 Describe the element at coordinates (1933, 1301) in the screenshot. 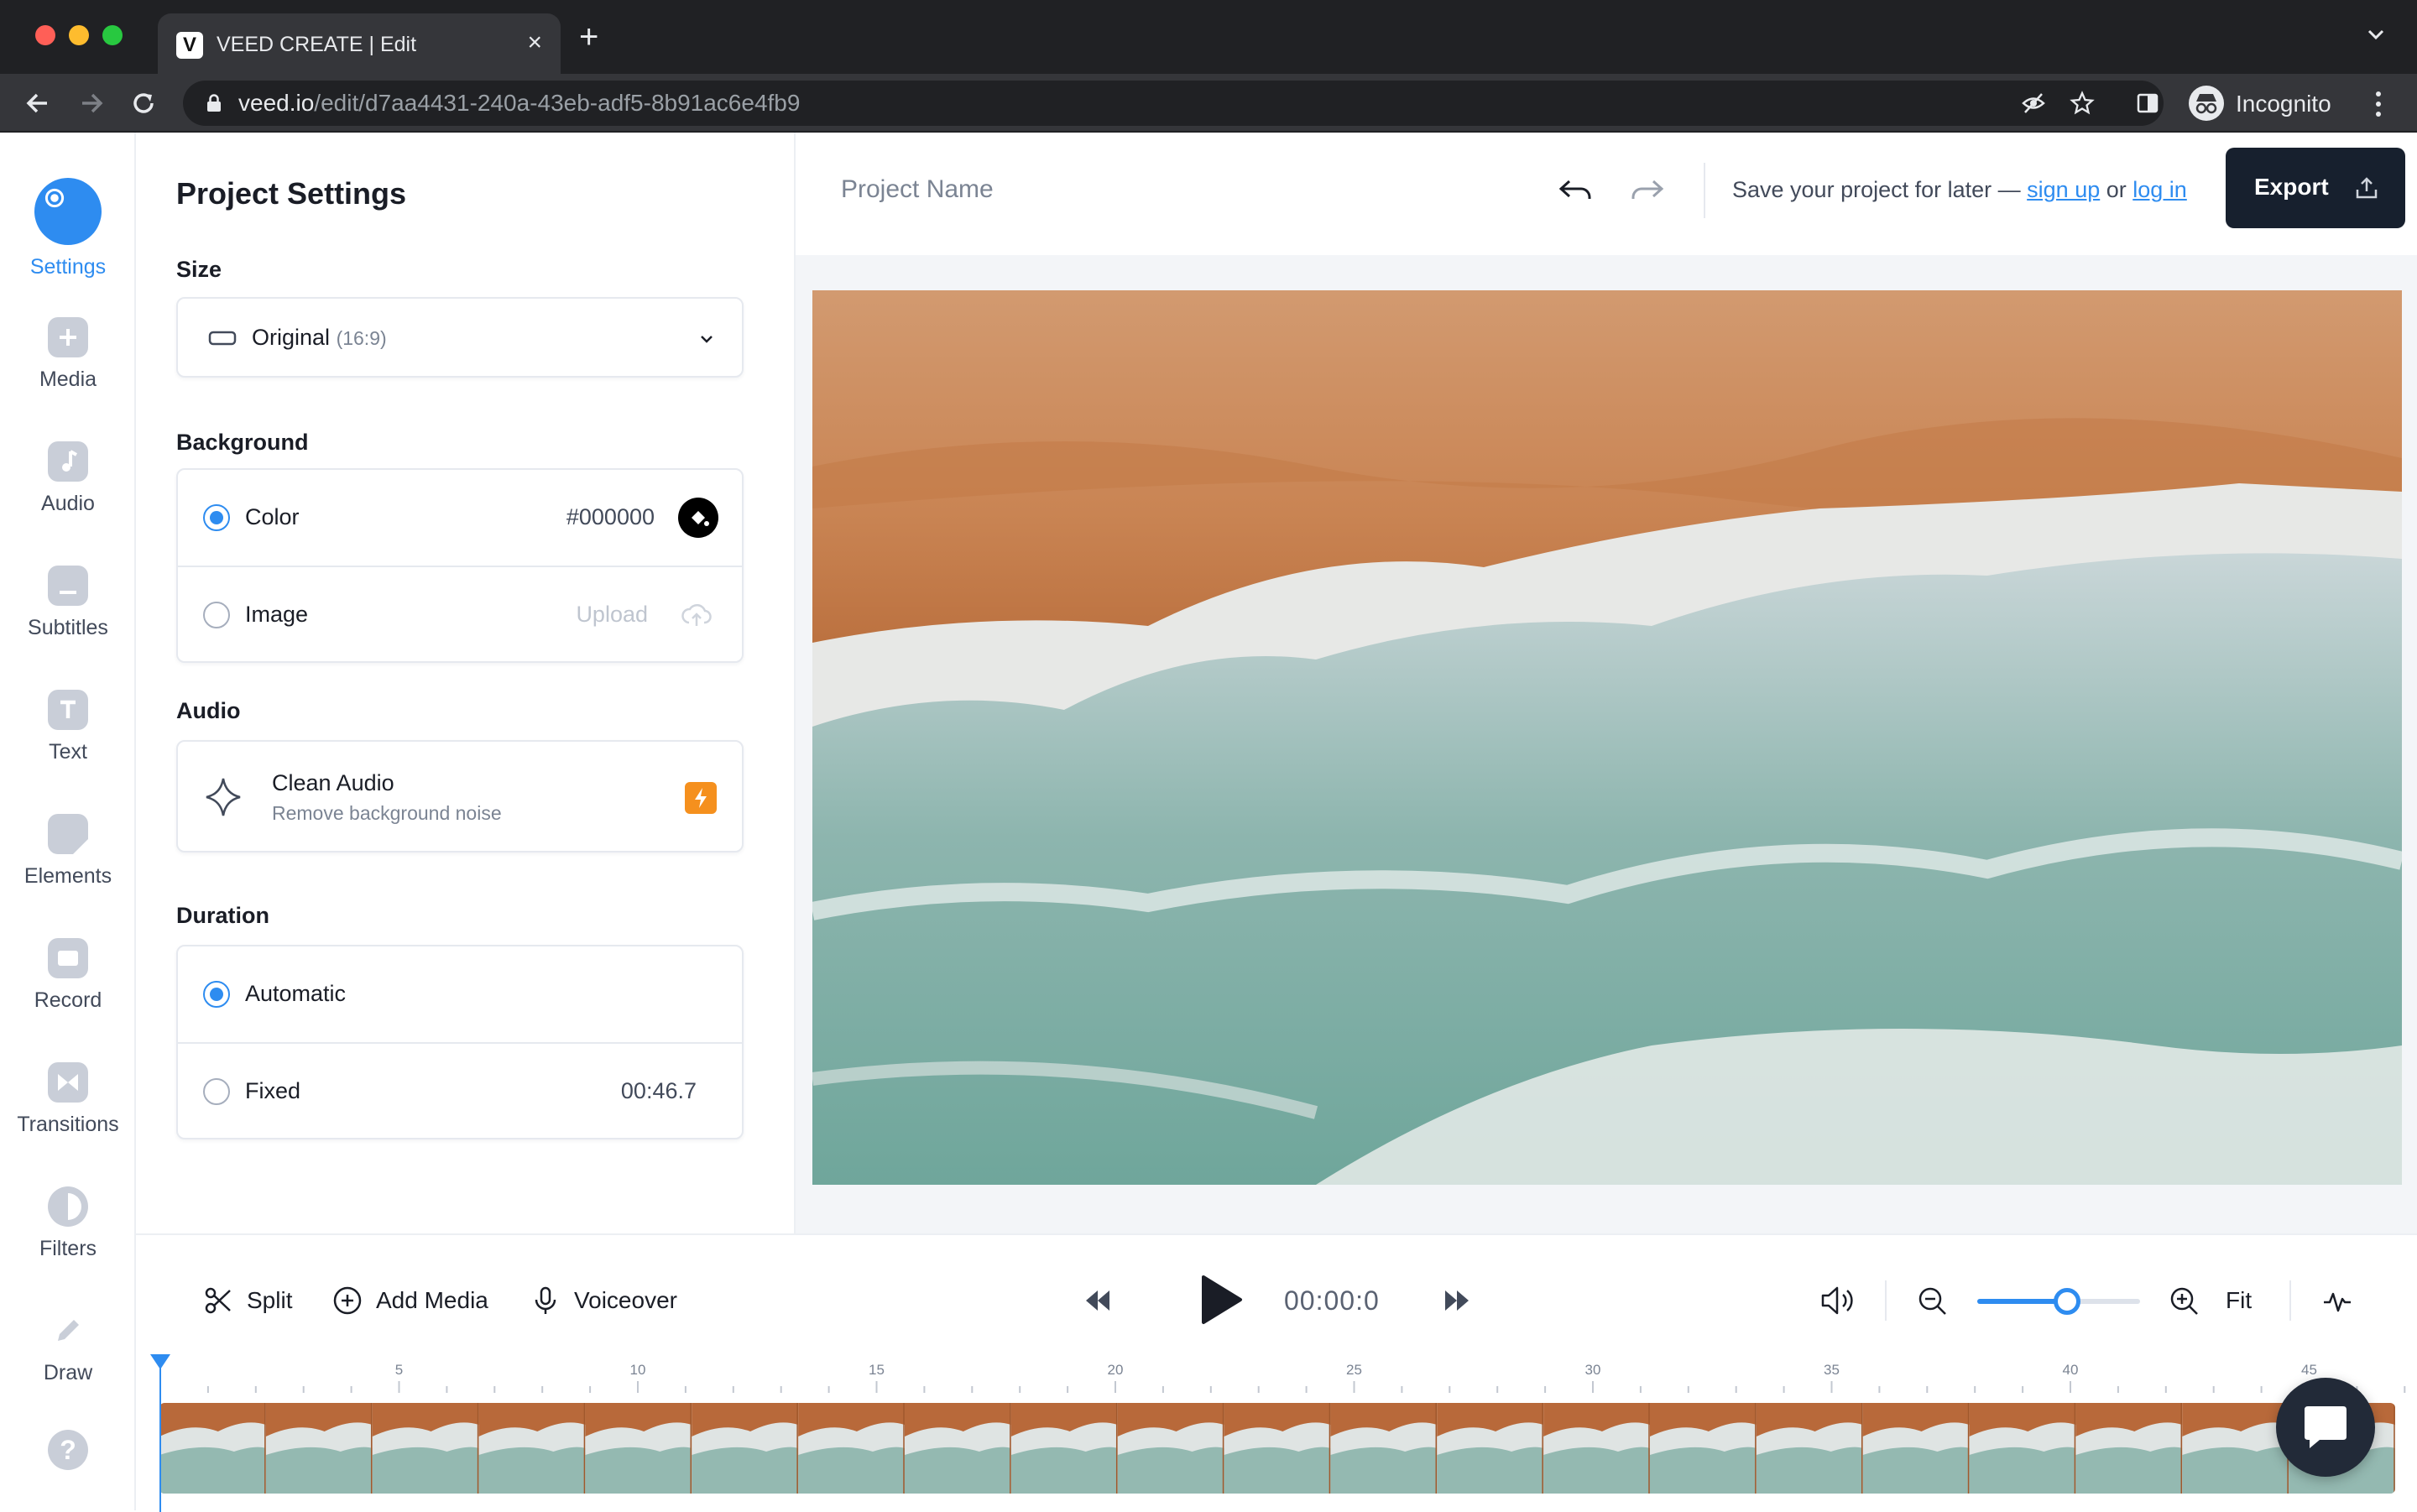

I see `zoom-out-icon` at that location.